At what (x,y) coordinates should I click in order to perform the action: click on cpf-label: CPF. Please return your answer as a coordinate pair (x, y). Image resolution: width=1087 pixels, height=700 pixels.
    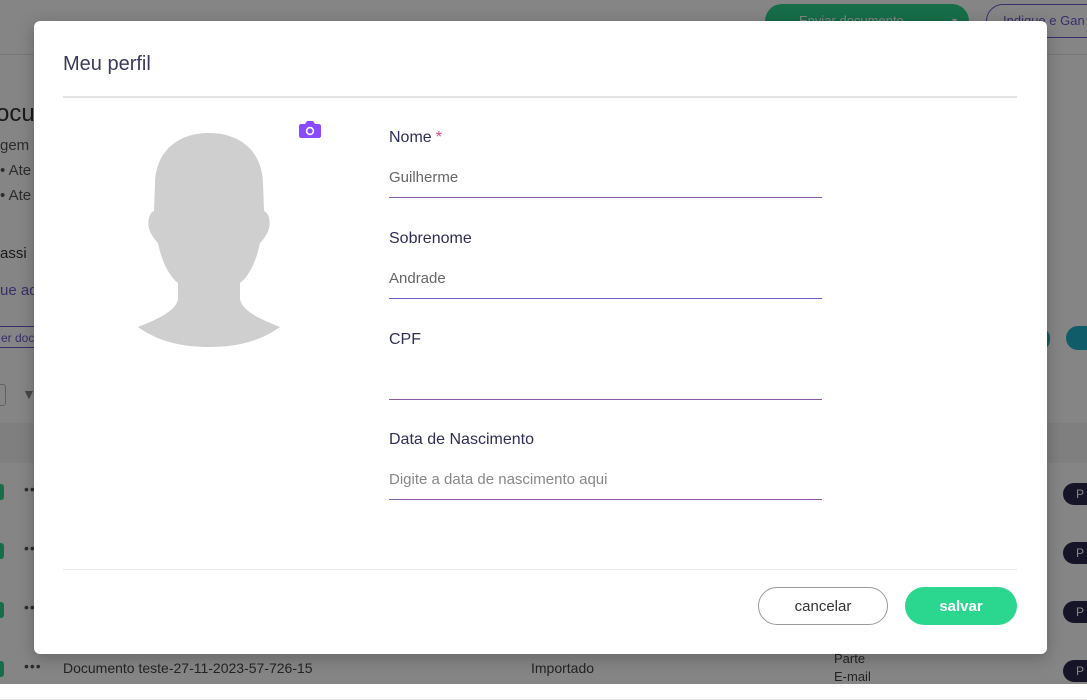
    Looking at the image, I should click on (405, 339).